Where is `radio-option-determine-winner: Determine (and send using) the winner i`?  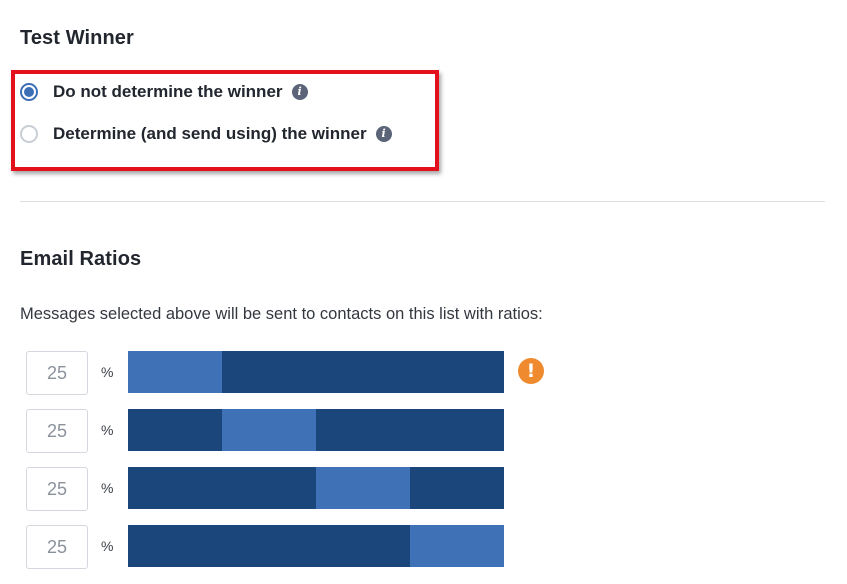 radio-option-determine-winner: Determine (and send using) the winner i is located at coordinates (206, 134).